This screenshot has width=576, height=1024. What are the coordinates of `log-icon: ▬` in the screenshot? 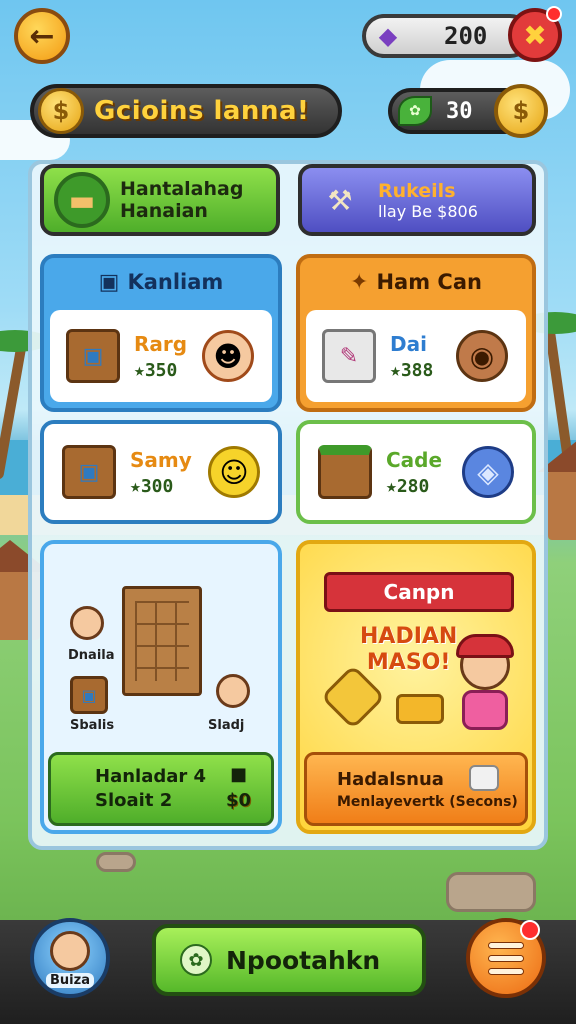 It's located at (82, 200).